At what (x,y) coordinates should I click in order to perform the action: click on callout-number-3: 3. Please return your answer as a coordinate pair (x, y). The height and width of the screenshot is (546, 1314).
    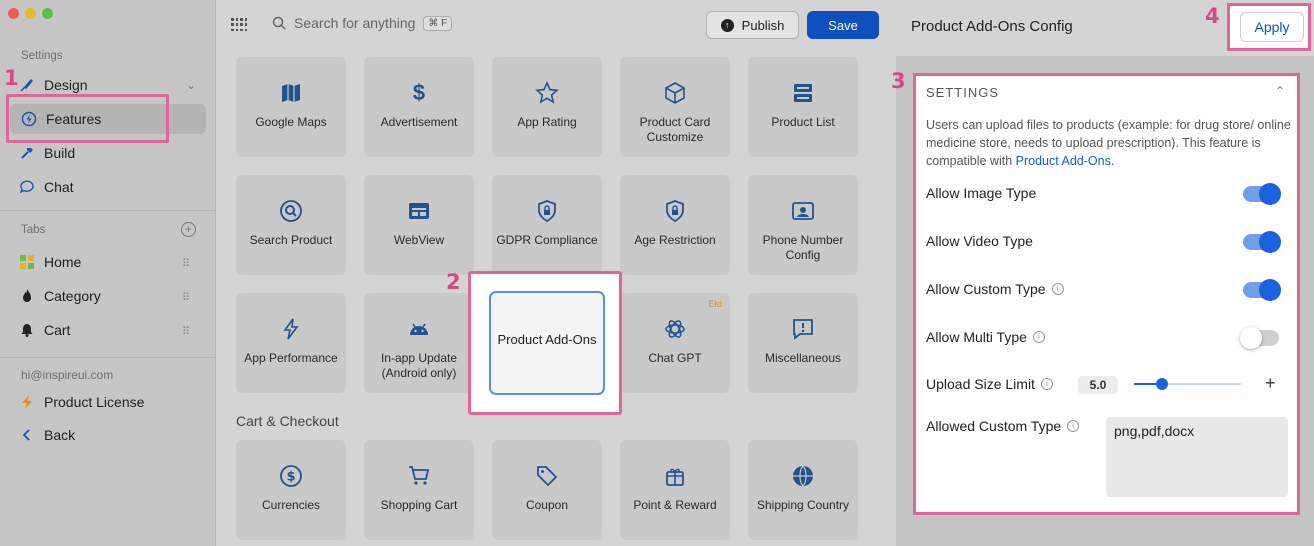
    Looking at the image, I should click on (898, 81).